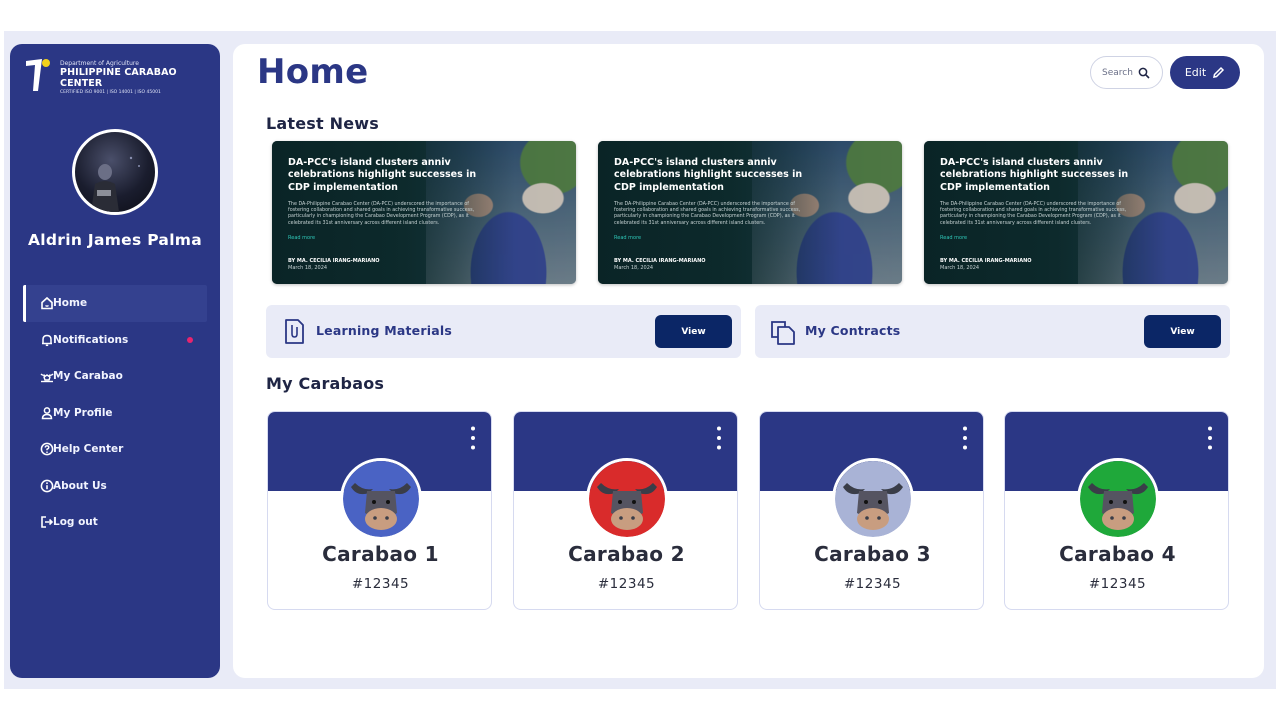 Image resolution: width=1280 pixels, height=720 pixels. What do you see at coordinates (294, 331) in the screenshot?
I see `paperclip-document-icon` at bounding box center [294, 331].